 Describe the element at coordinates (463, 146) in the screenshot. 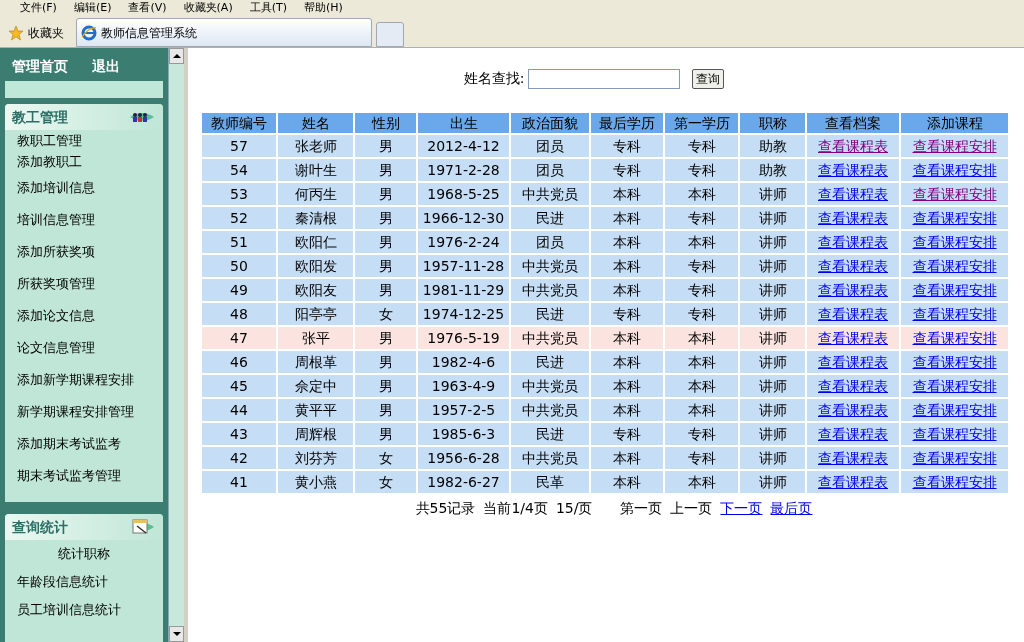

I see `table-cell: 2012-4-12` at that location.